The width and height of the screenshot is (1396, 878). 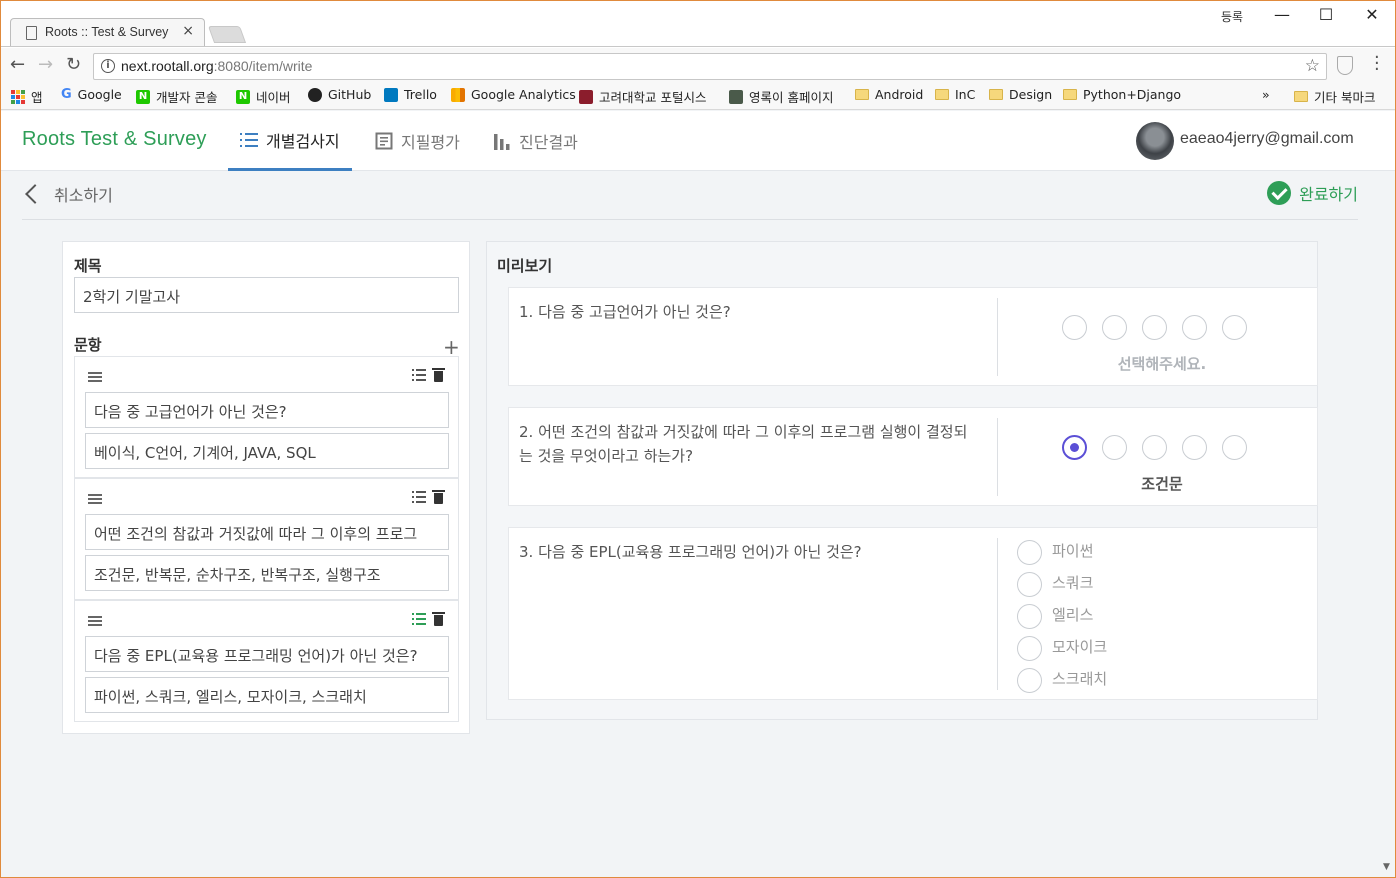 I want to click on forward-arrow-icon: →, so click(x=45, y=64).